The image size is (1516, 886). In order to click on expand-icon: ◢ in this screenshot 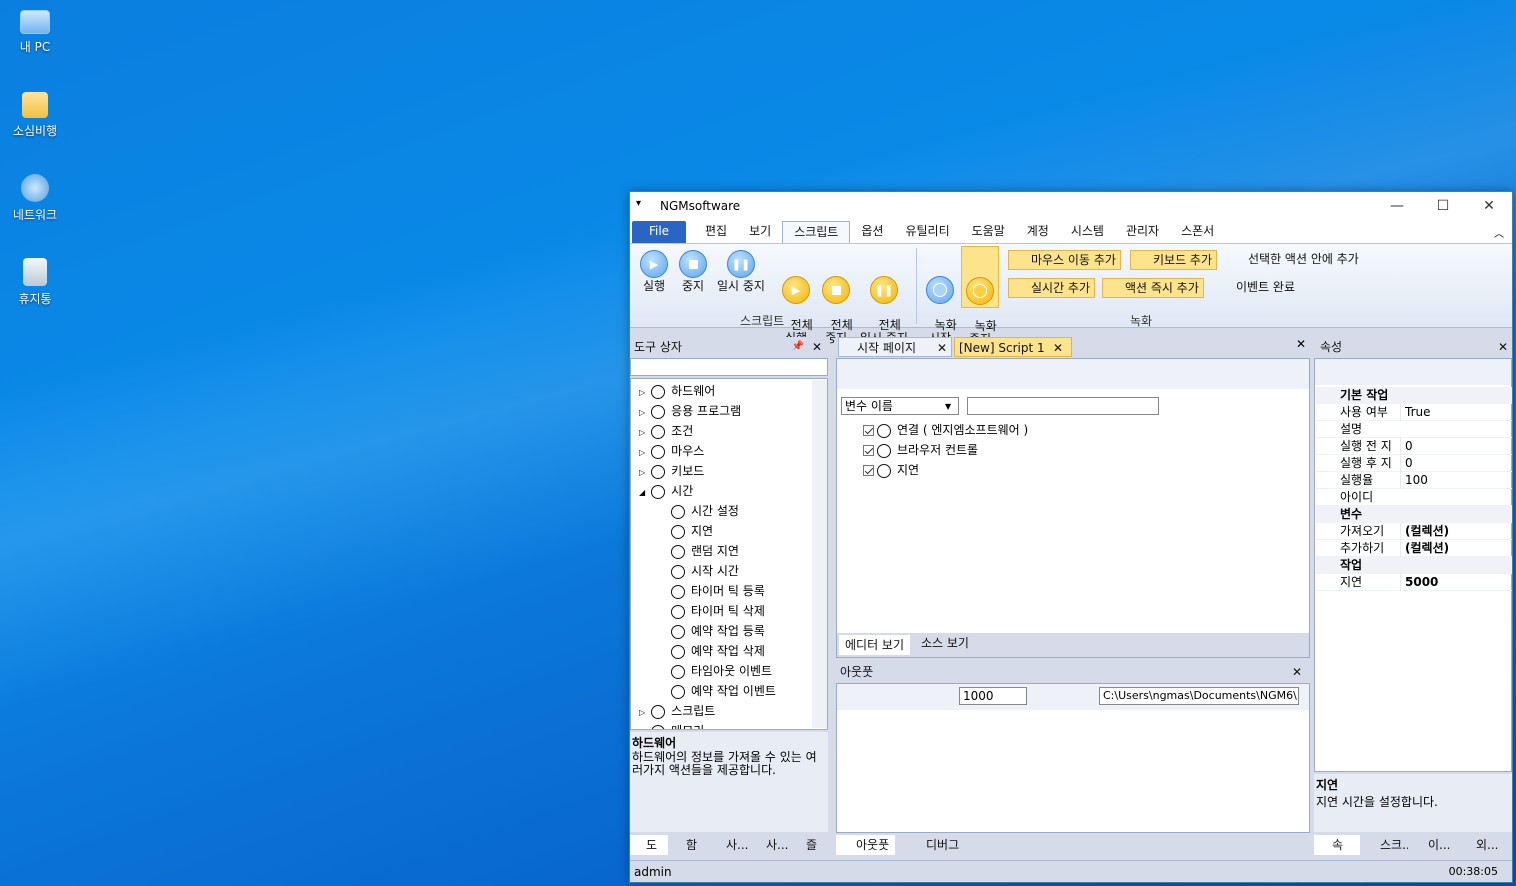, I will do `click(642, 492)`.